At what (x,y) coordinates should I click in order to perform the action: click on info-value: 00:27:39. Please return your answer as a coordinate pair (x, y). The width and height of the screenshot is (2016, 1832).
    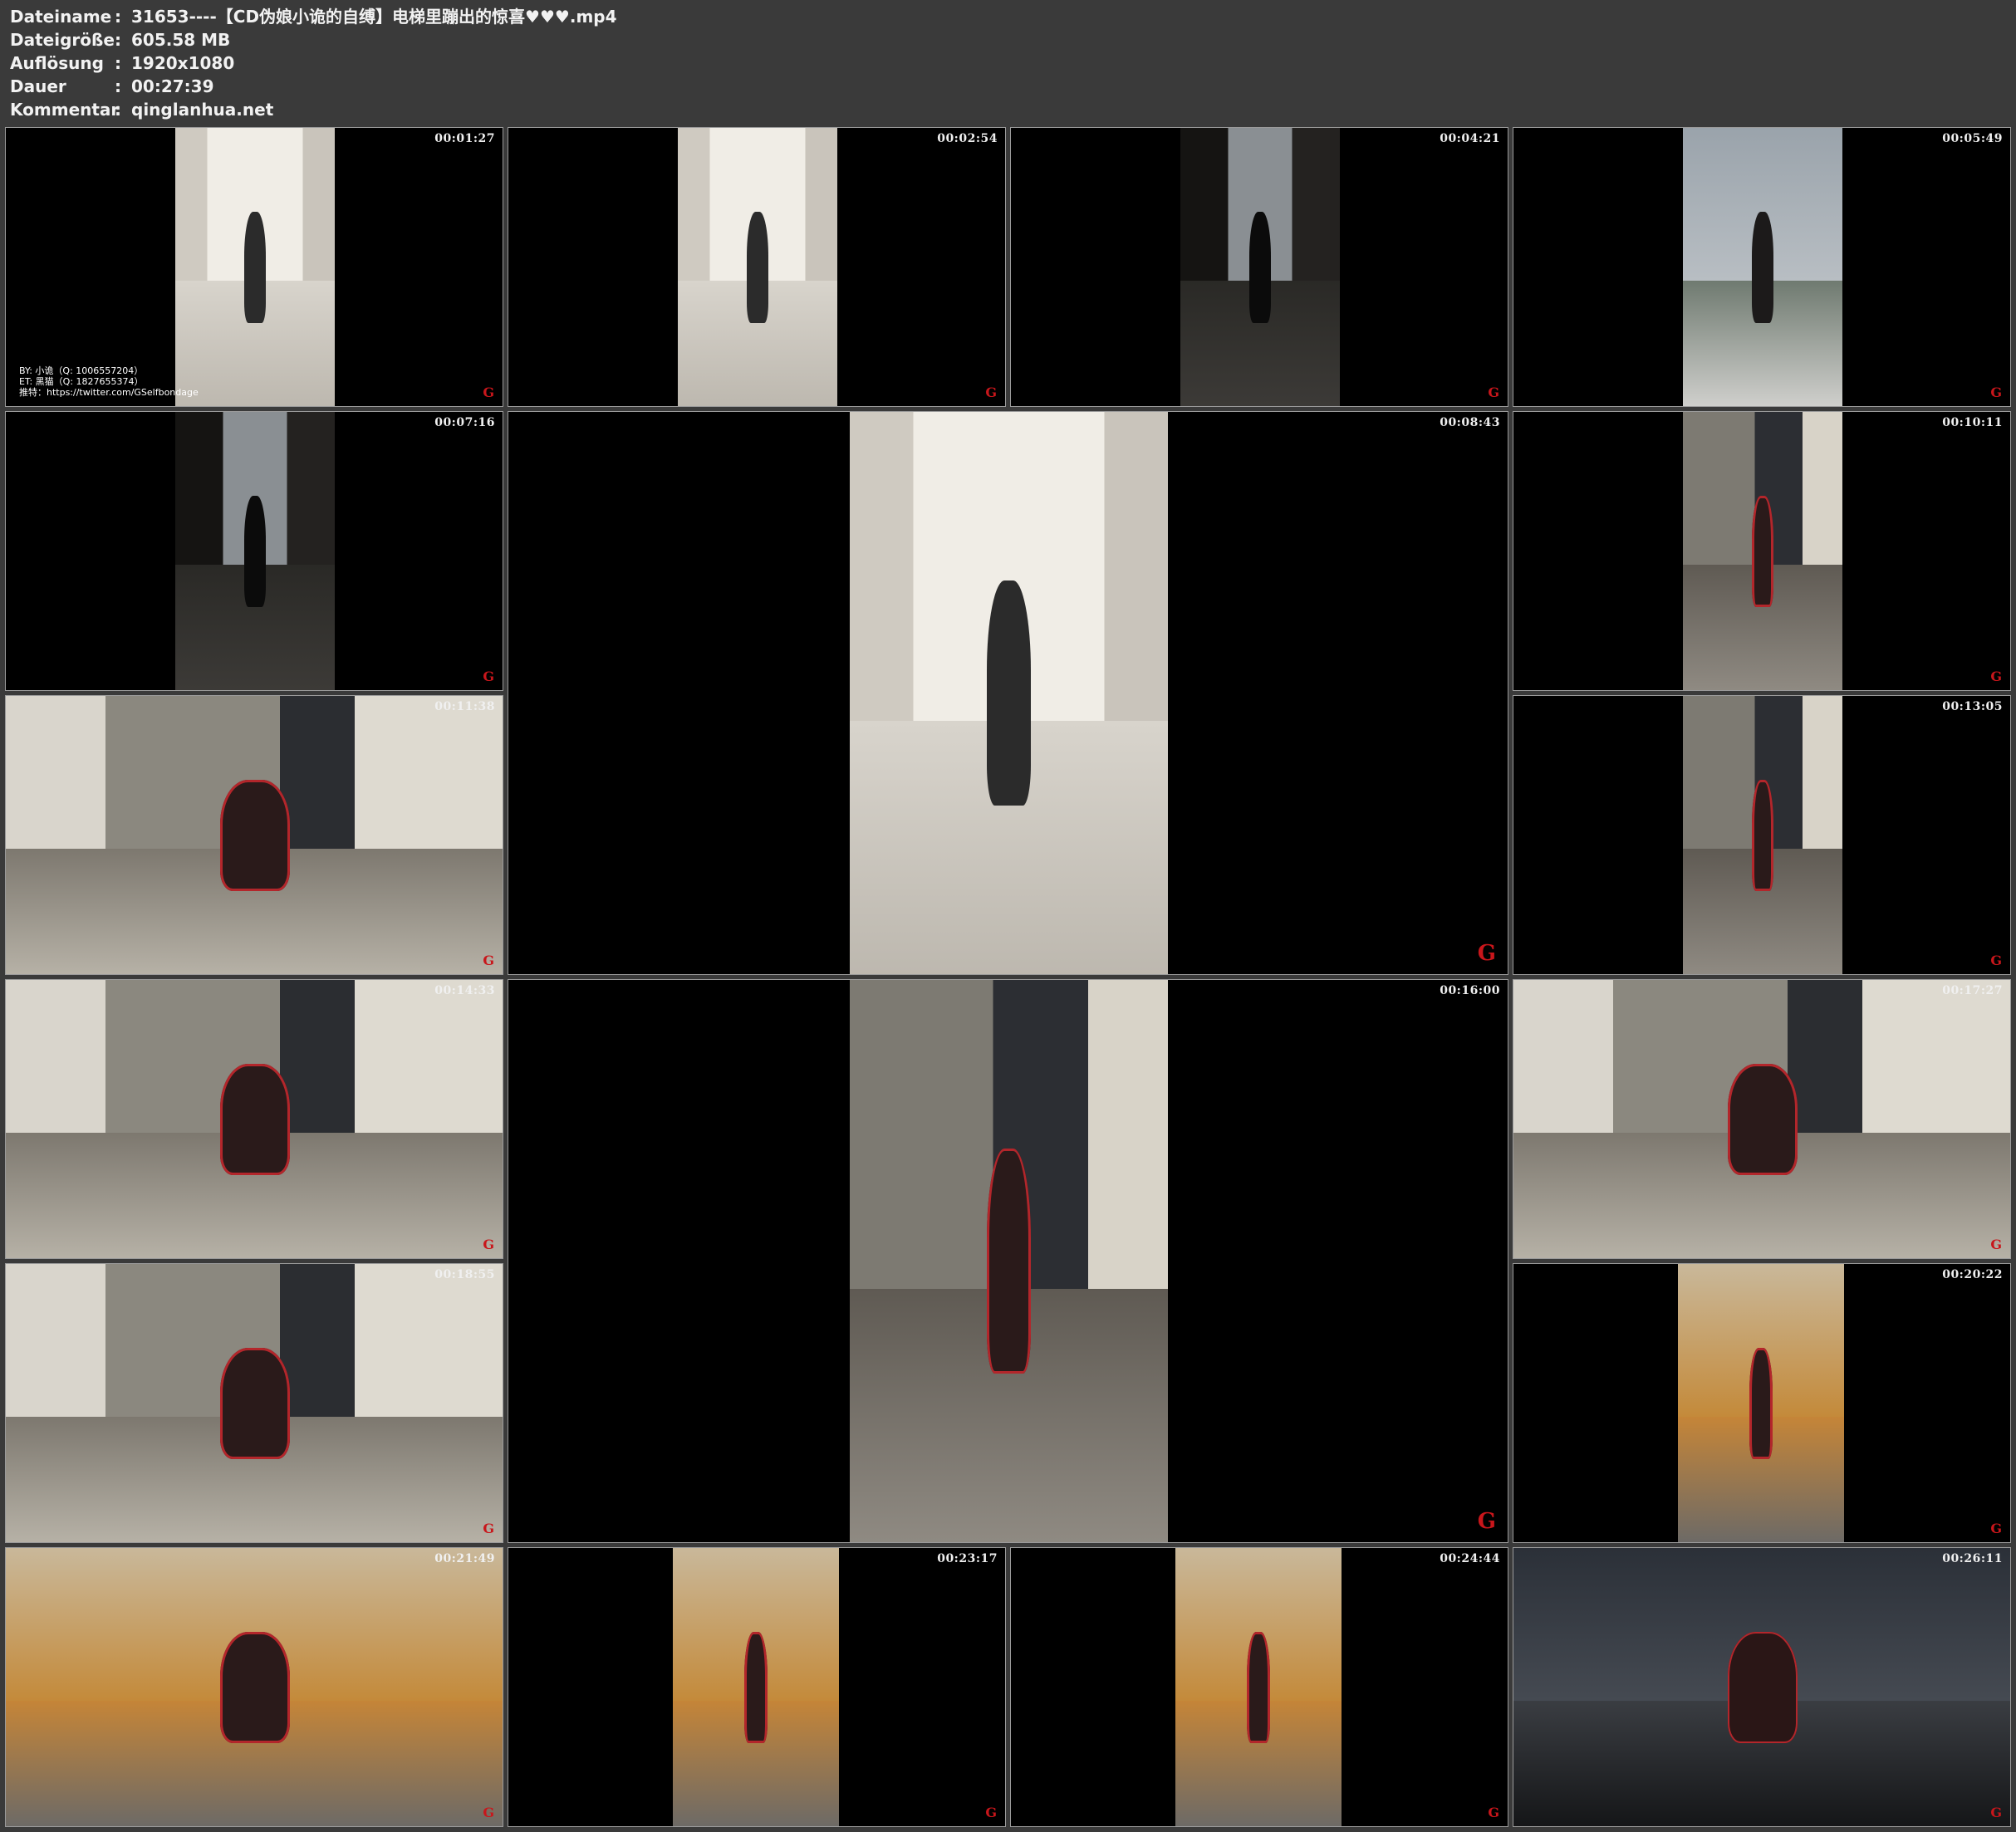
    Looking at the image, I should click on (172, 86).